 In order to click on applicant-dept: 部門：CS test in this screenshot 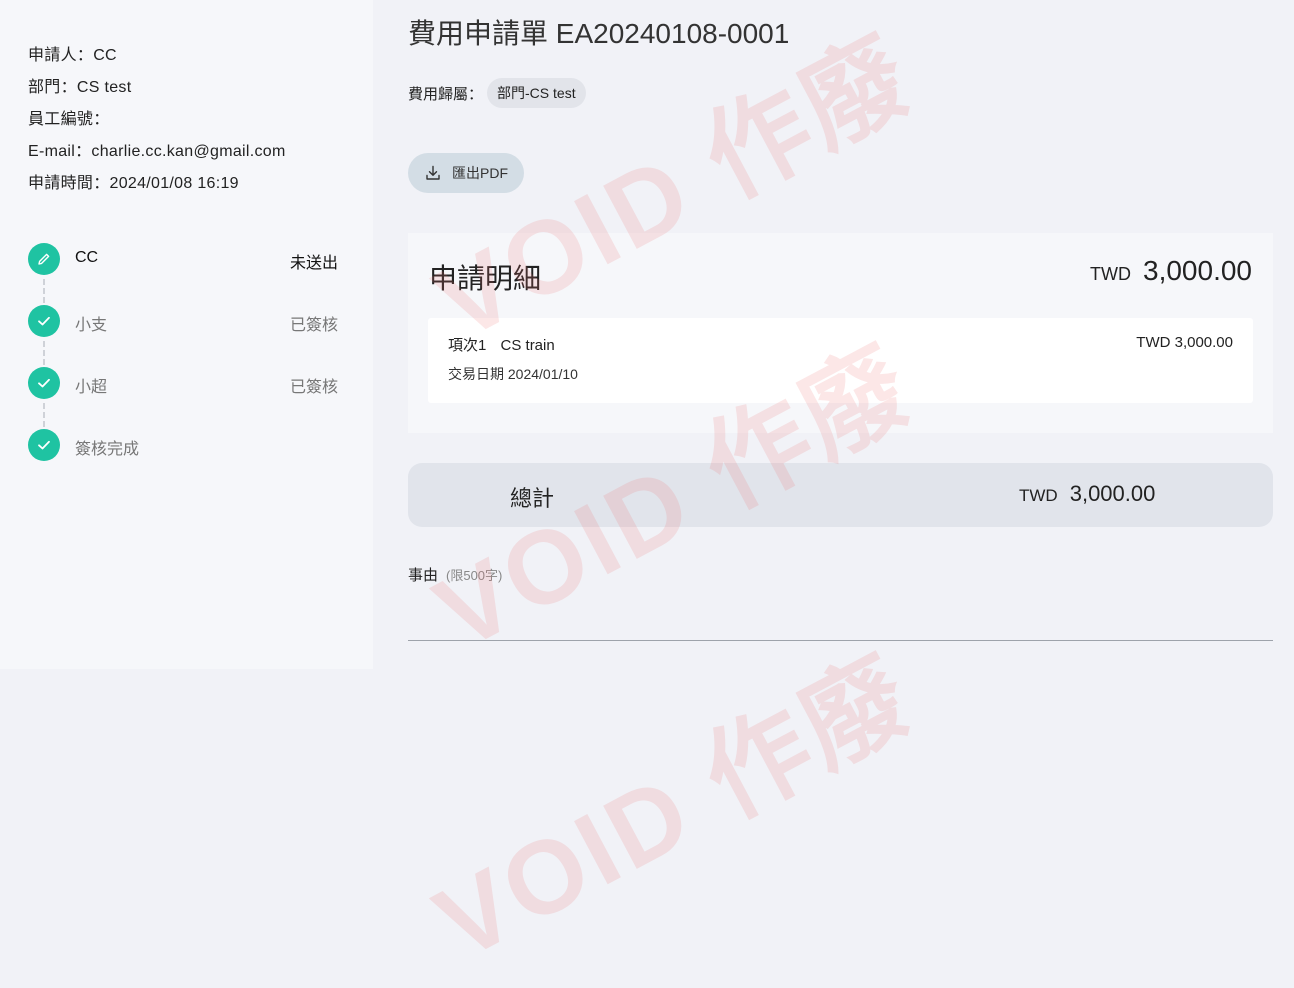, I will do `click(80, 87)`.